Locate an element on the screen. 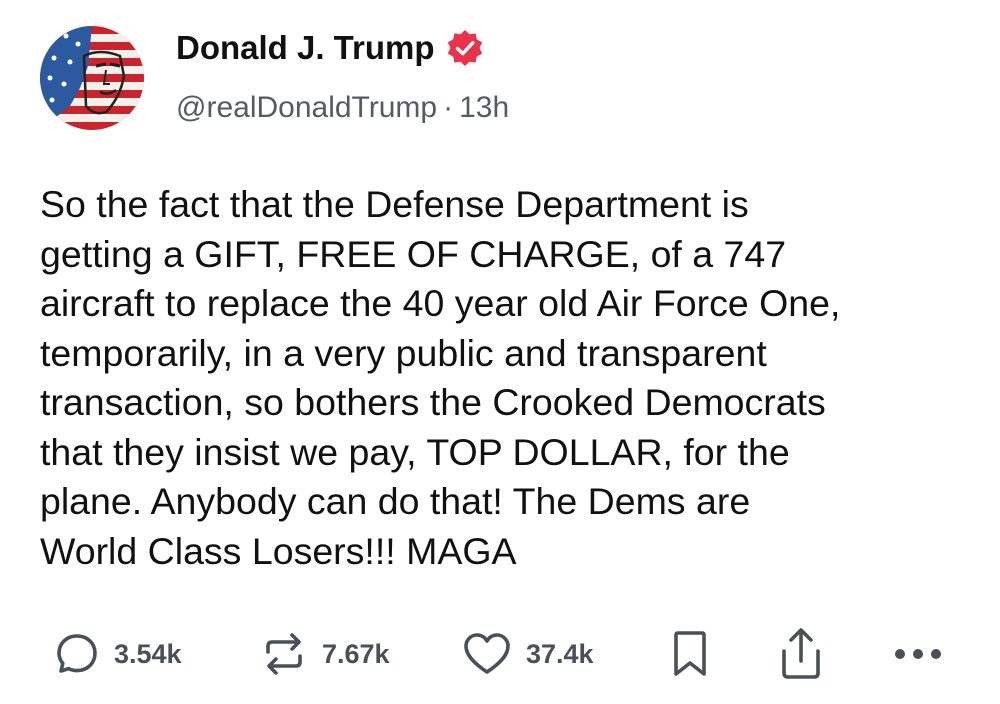  like-button: 37.4k is located at coordinates (528, 654).